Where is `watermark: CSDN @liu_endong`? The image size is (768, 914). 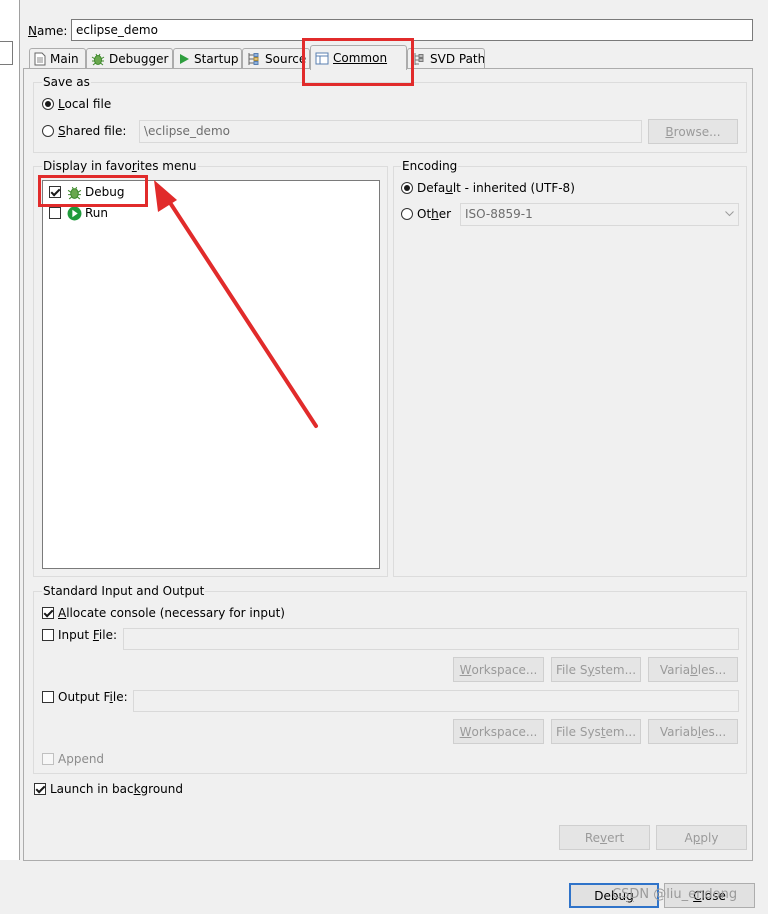 watermark: CSDN @liu_endong is located at coordinates (675, 894).